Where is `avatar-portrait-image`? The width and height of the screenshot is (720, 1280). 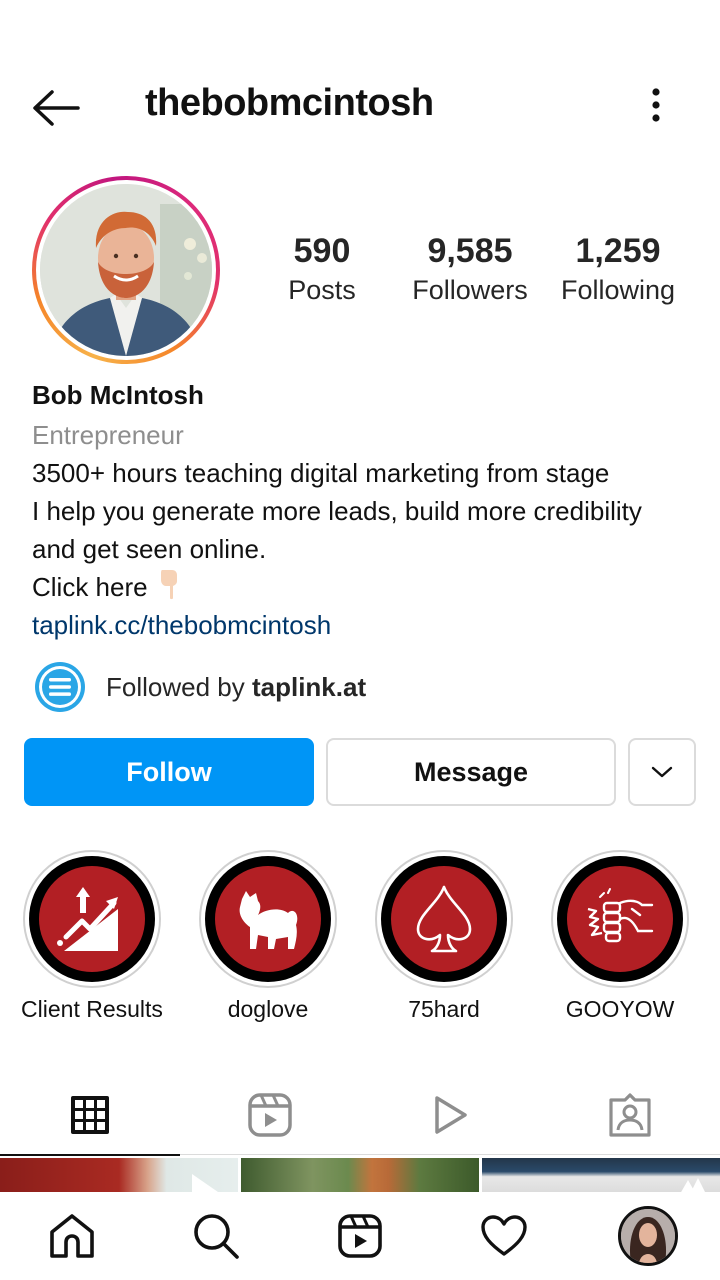 avatar-portrait-image is located at coordinates (126, 270).